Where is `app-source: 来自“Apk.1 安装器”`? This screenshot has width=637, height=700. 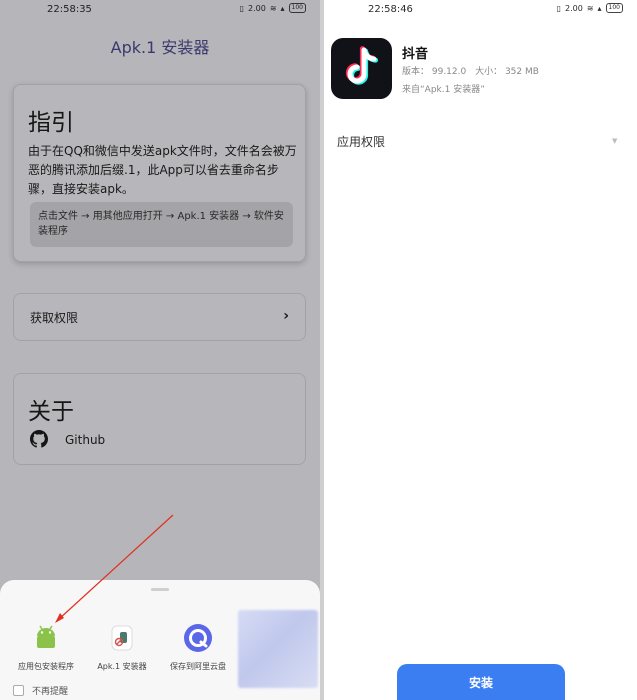 app-source: 来自“Apk.1 安装器” is located at coordinates (443, 90).